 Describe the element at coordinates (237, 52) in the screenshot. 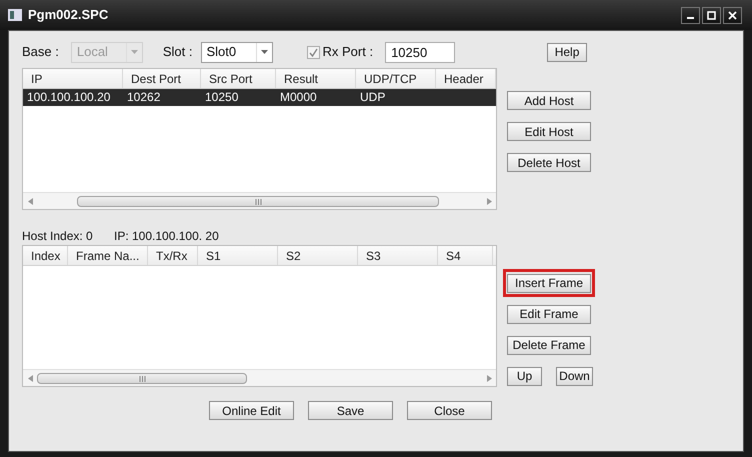

I see `slot-dropdown: Slot0` at that location.